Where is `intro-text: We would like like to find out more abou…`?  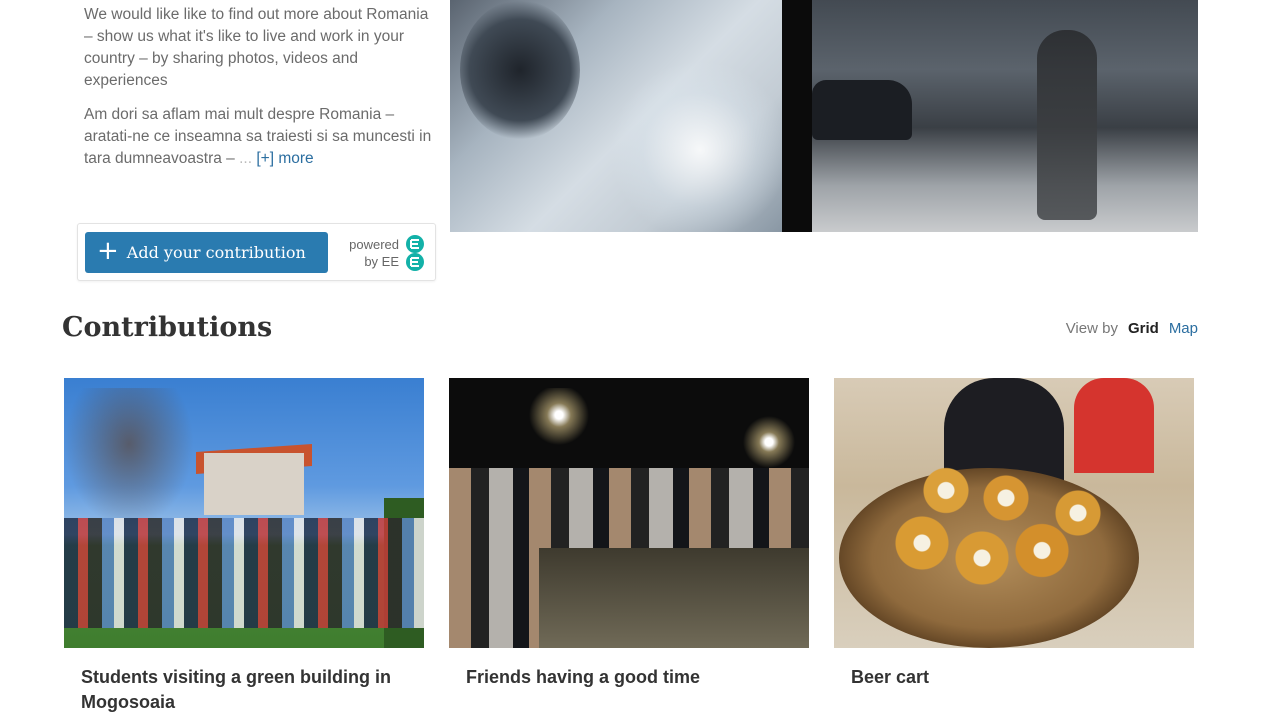
intro-text: We would like like to find out more abou… is located at coordinates (260, 93).